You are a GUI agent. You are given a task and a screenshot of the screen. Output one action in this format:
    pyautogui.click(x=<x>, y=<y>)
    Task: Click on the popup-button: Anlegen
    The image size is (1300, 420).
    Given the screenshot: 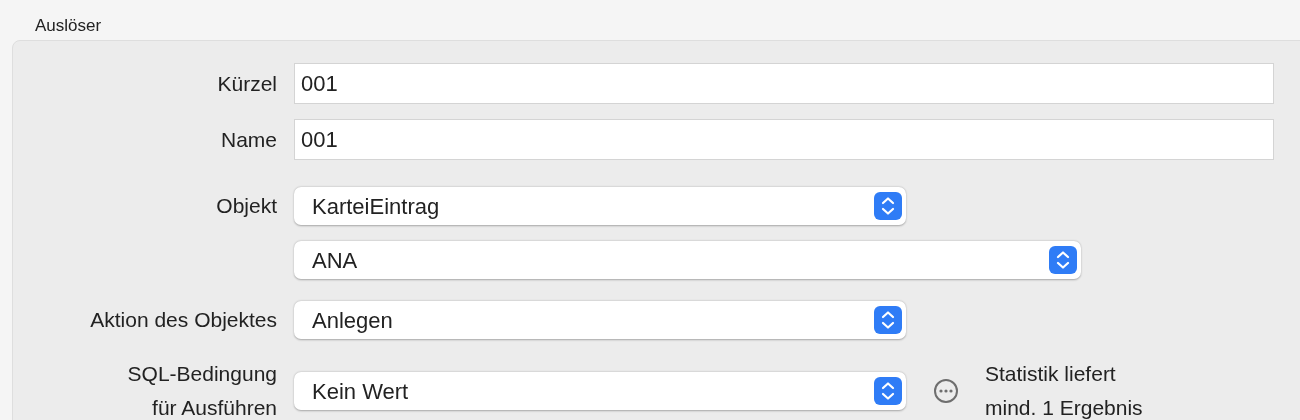 What is the action you would take?
    pyautogui.click(x=600, y=320)
    